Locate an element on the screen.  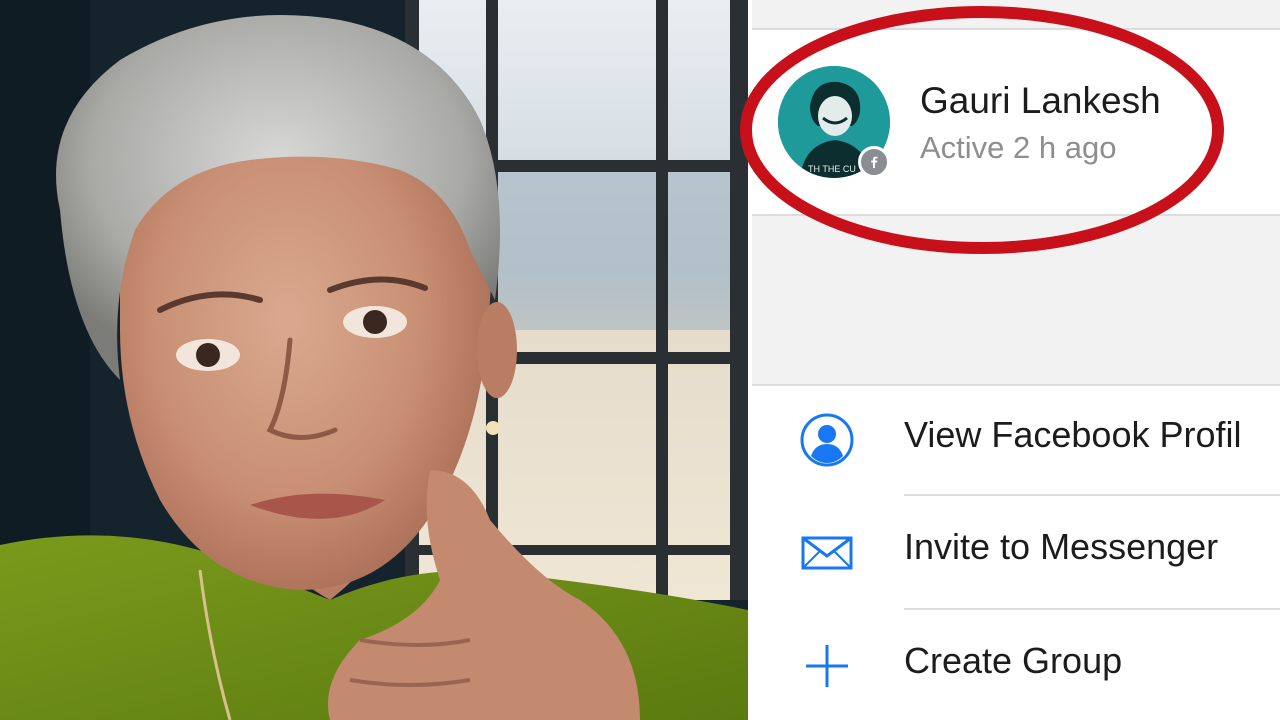
person-circle-icon is located at coordinates (827, 440).